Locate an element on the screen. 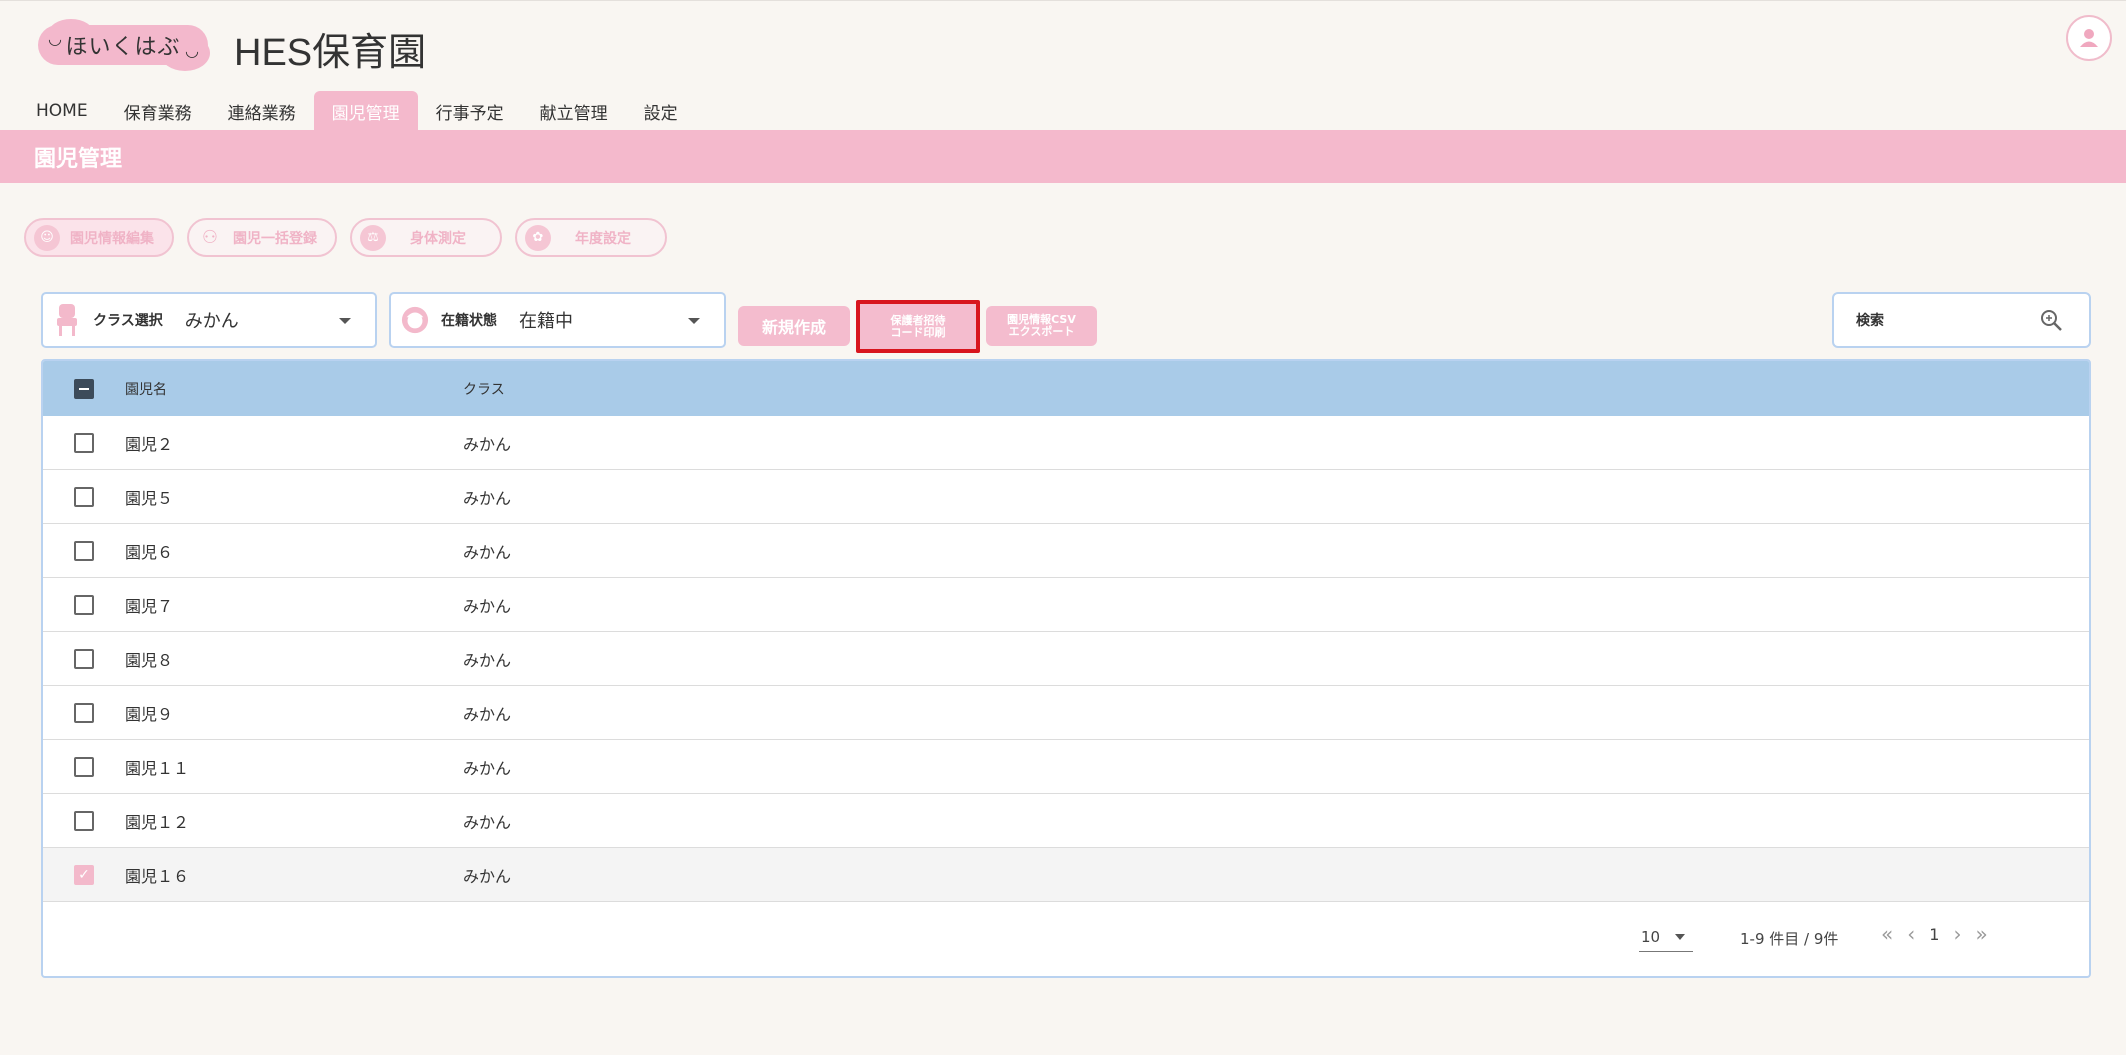  invite-code-print-line1: 保護者招待 is located at coordinates (918, 320).